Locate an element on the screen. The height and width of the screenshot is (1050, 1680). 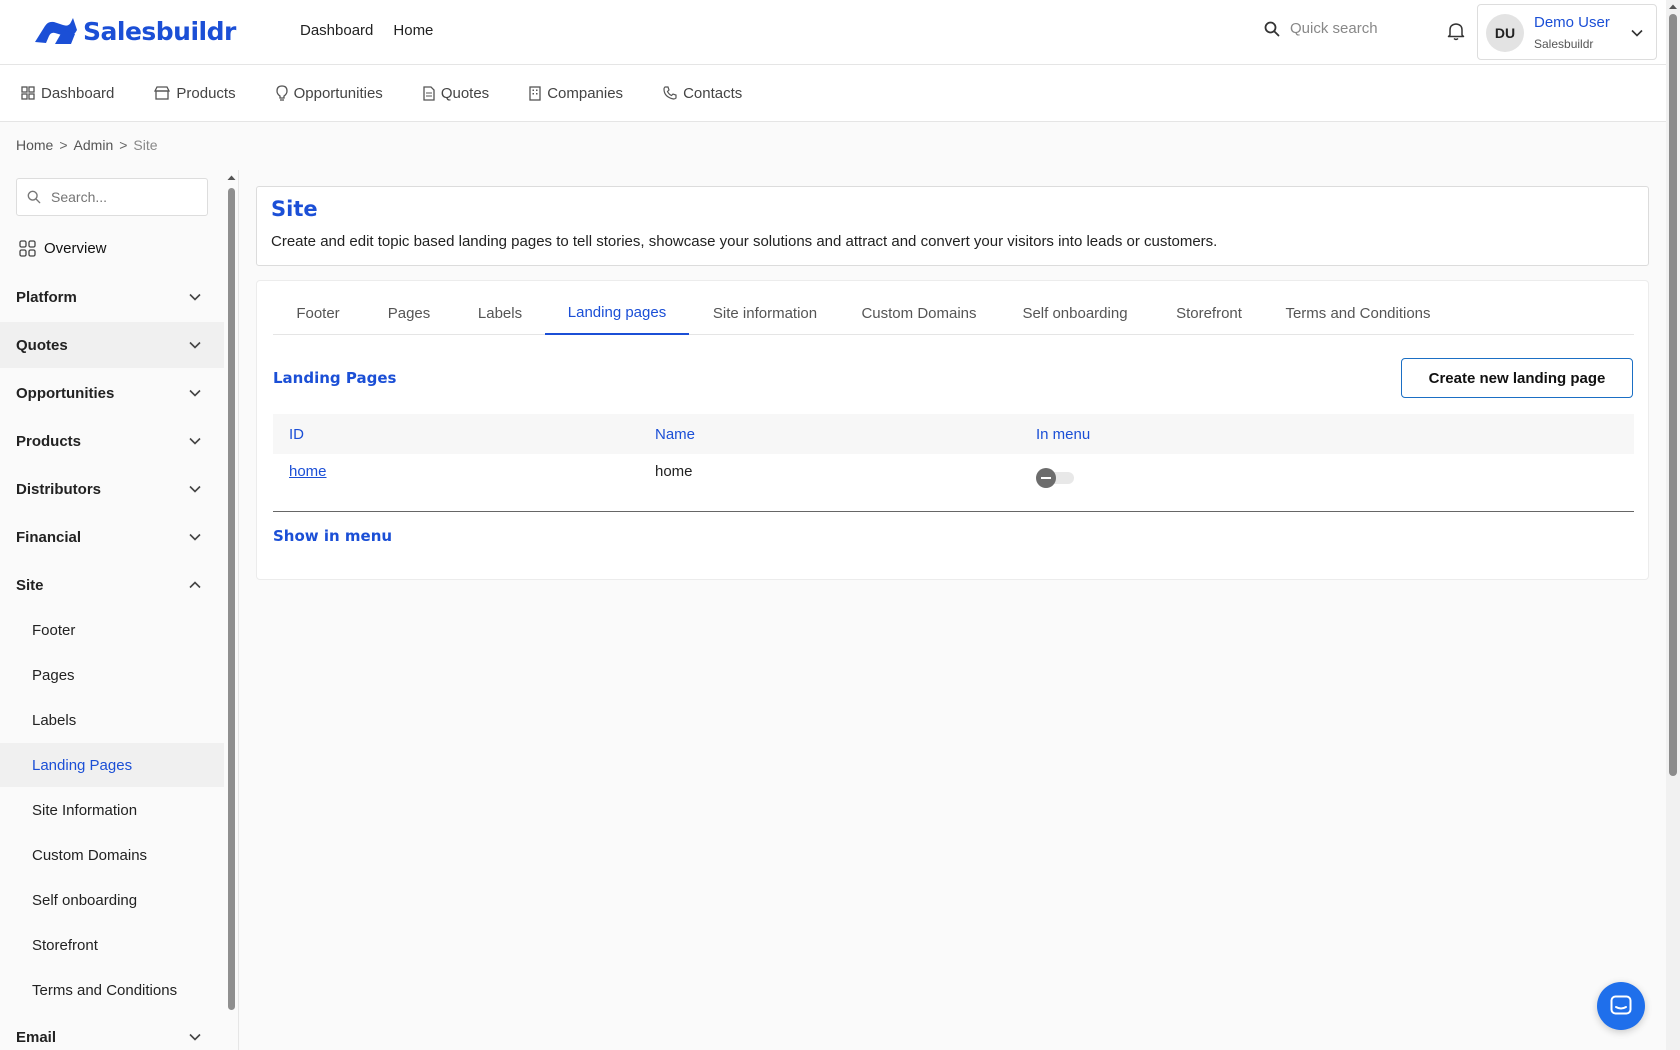
sidebar-item-labels: Labels is located at coordinates (112, 720).